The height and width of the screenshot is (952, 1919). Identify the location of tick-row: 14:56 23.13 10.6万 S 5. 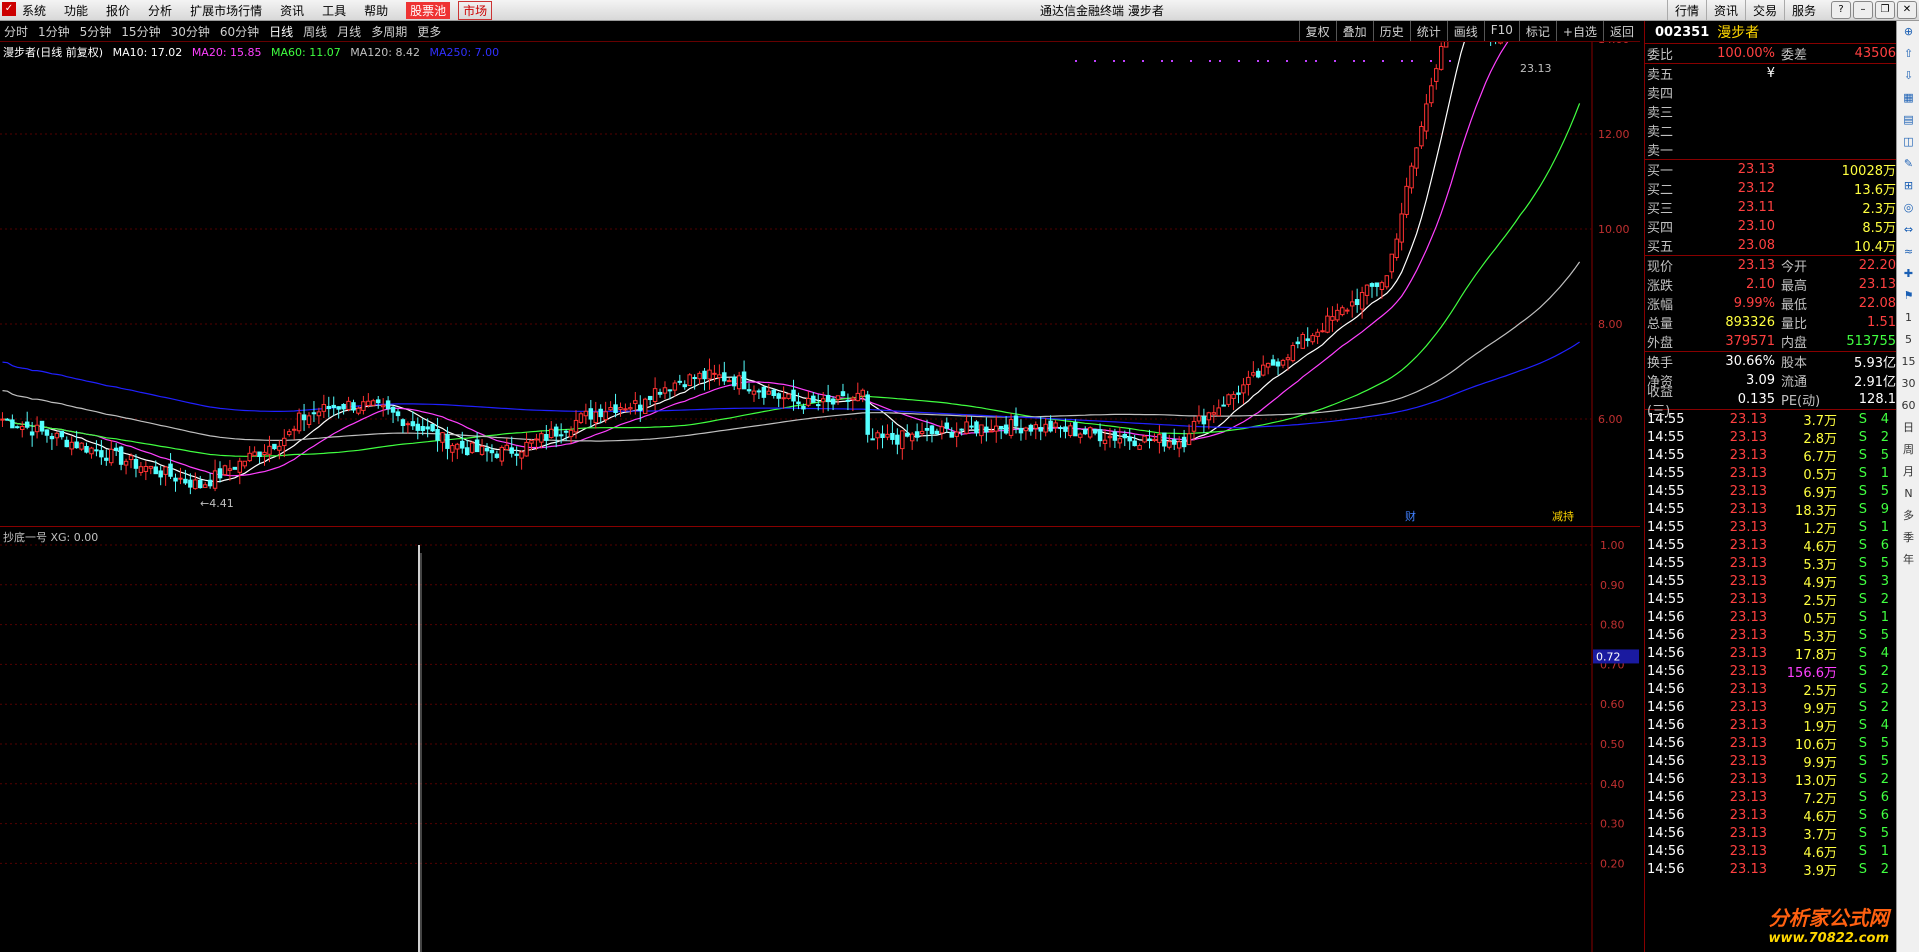
(1770, 743).